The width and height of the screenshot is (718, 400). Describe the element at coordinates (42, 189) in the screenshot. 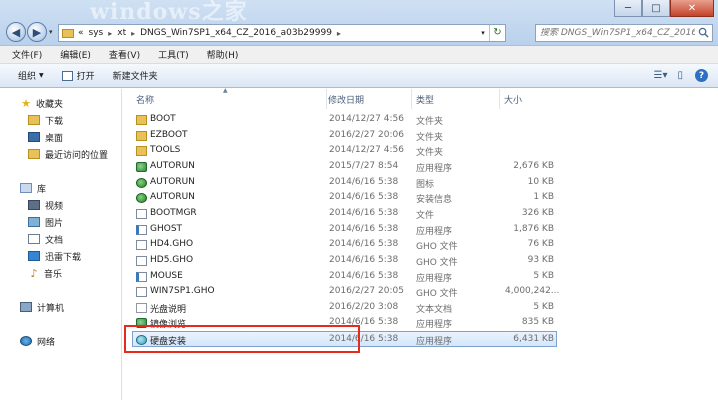

I see `sidebar-item-label: 库` at that location.